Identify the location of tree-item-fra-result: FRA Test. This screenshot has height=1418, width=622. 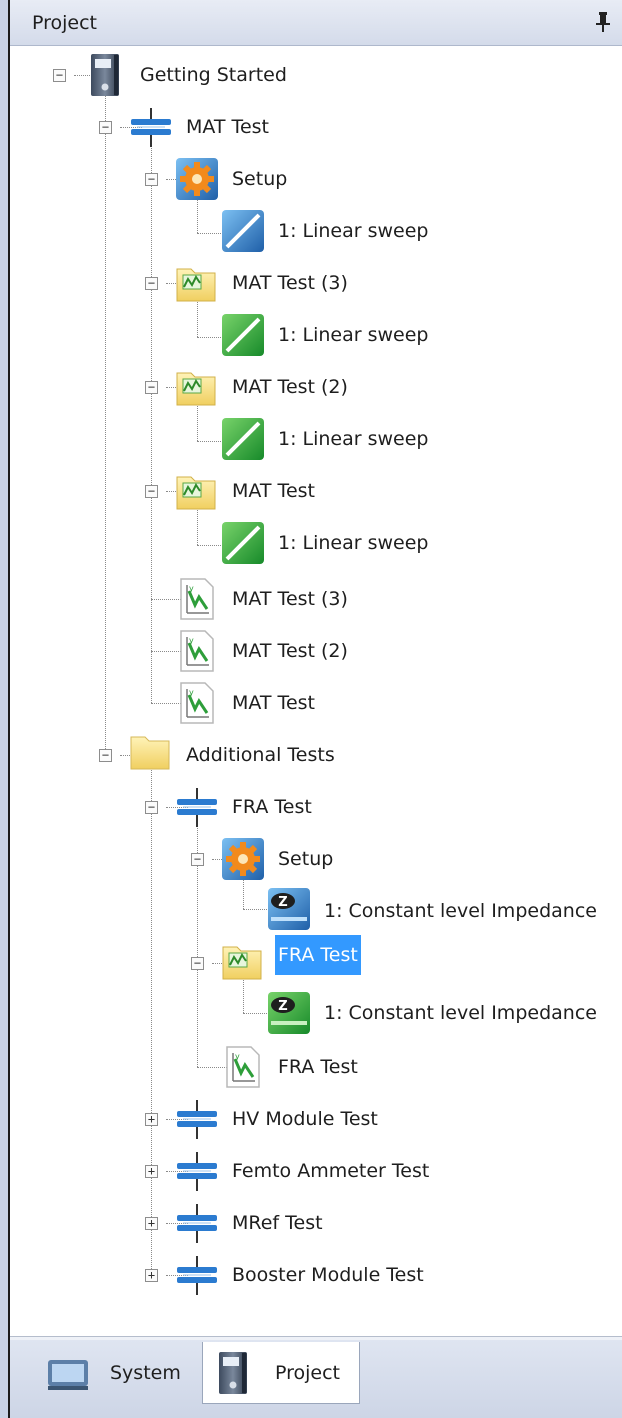
(318, 955).